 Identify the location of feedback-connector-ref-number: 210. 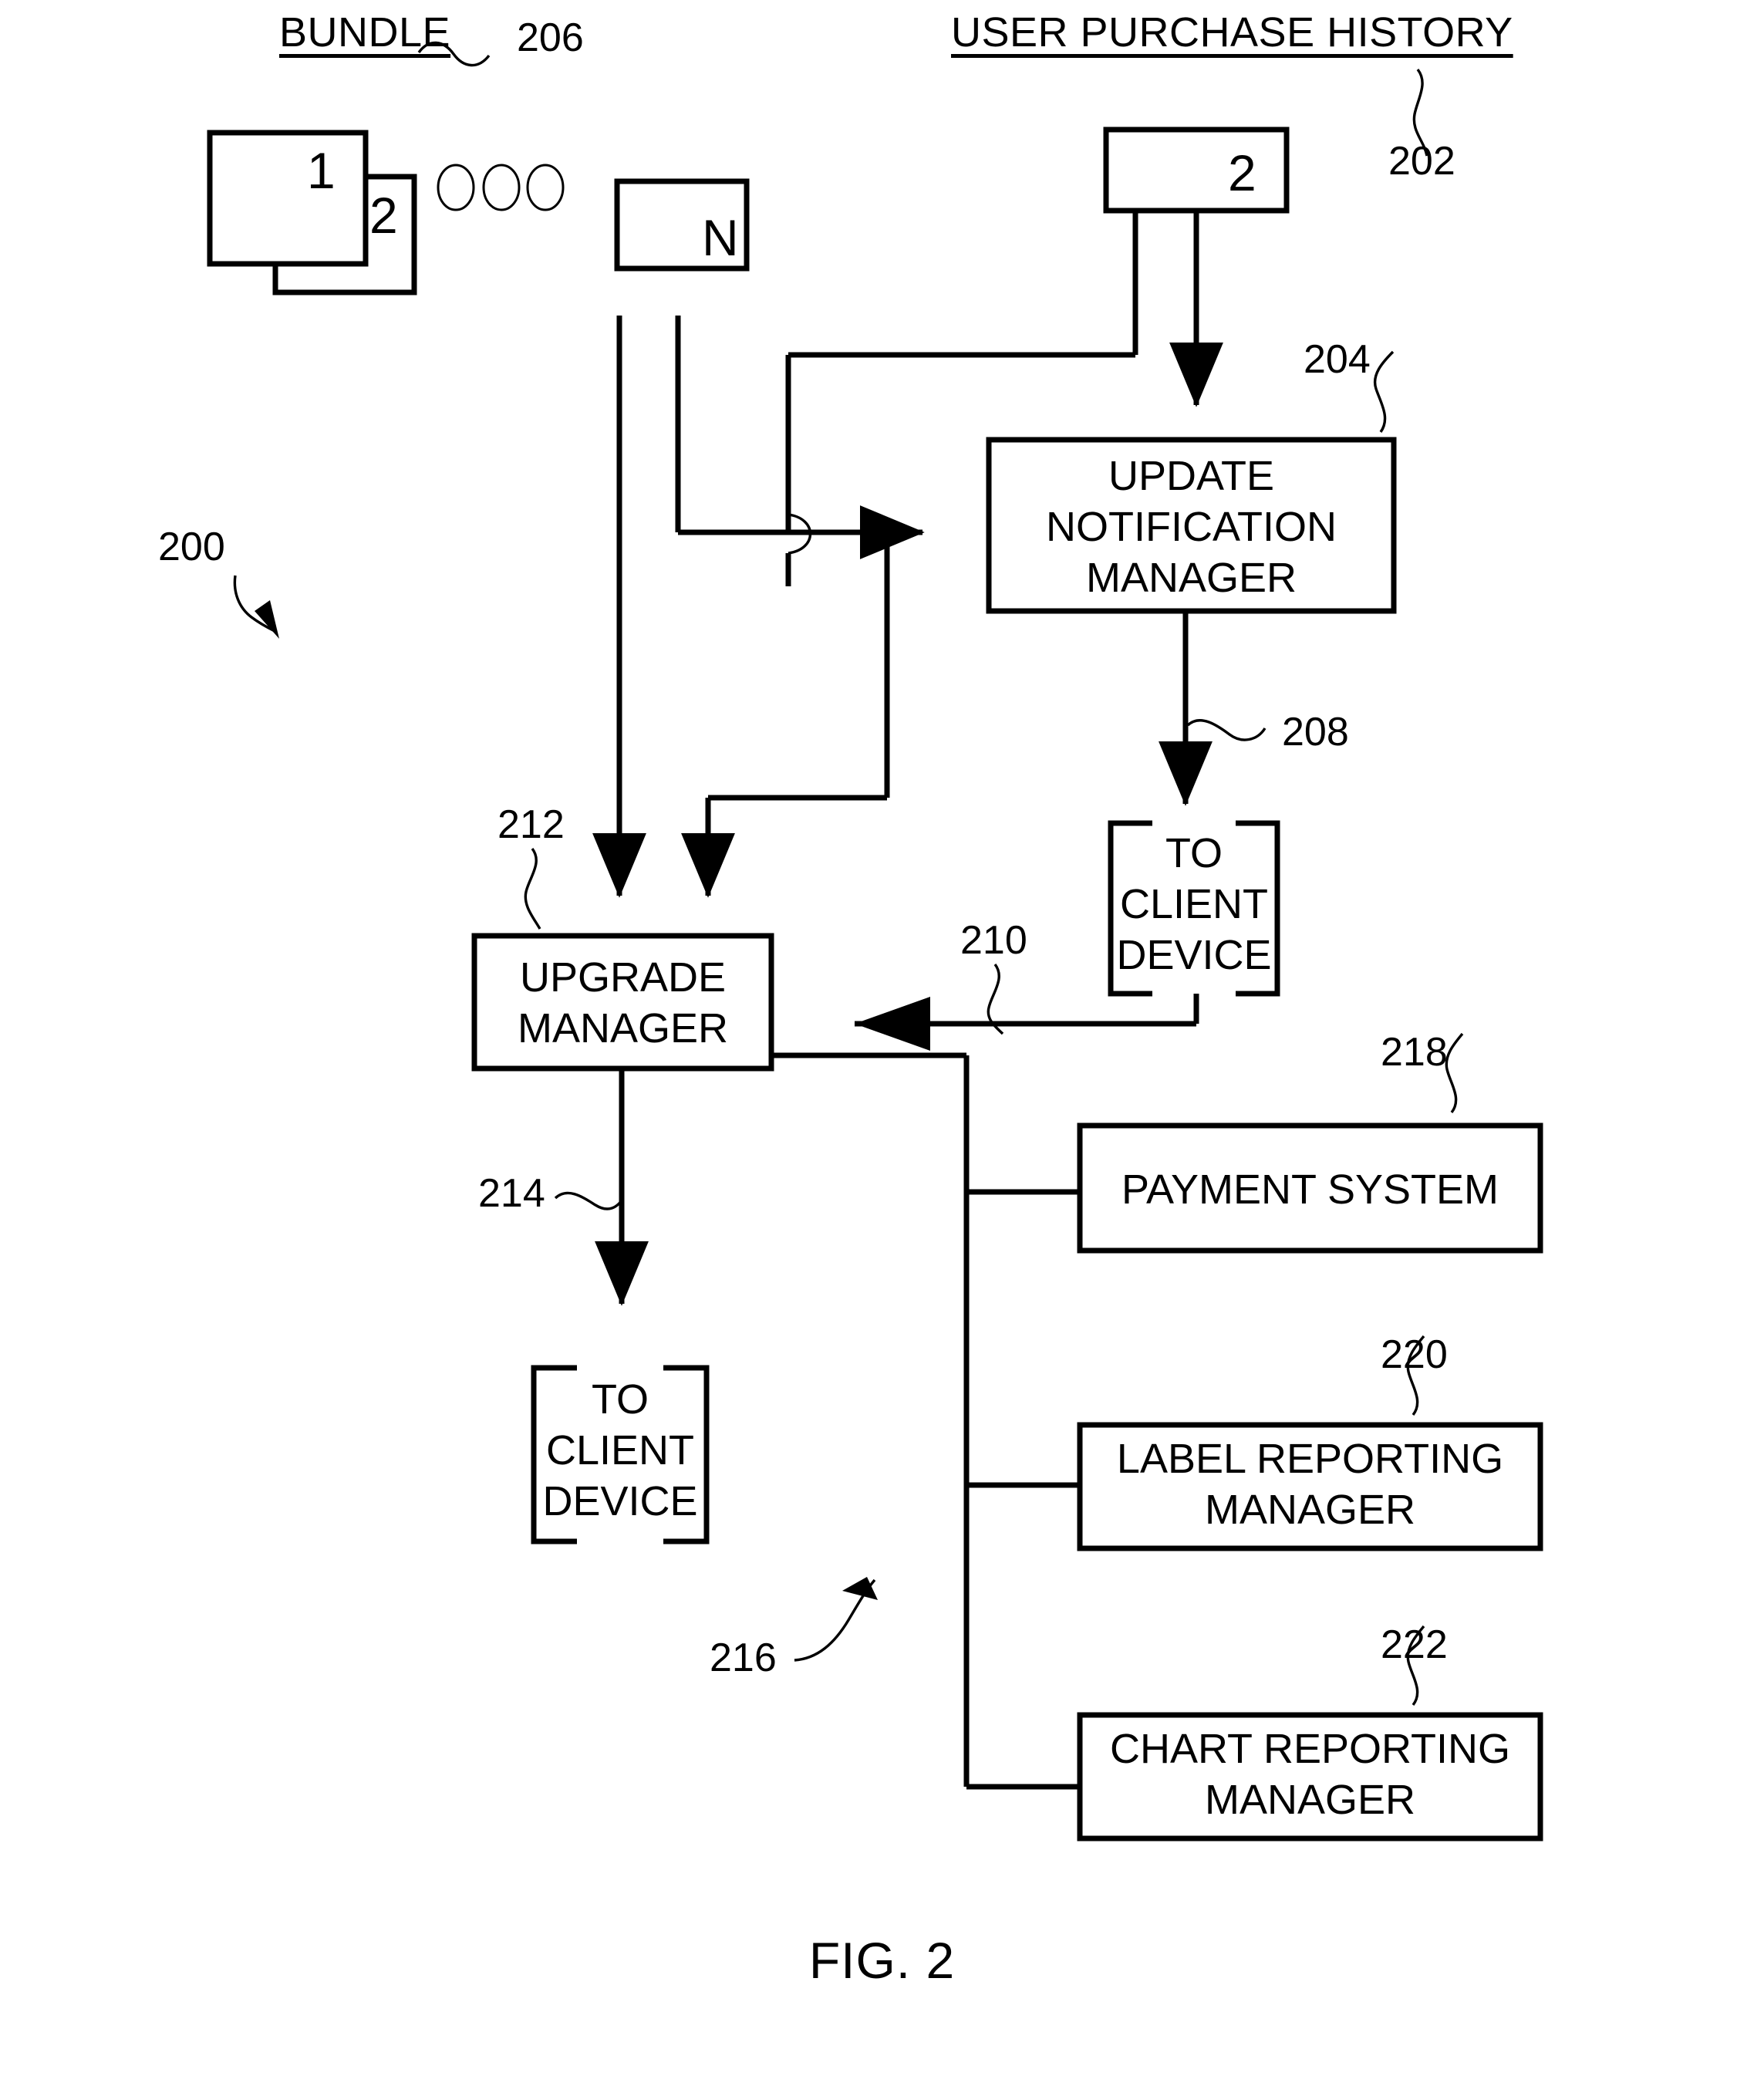
(994, 941).